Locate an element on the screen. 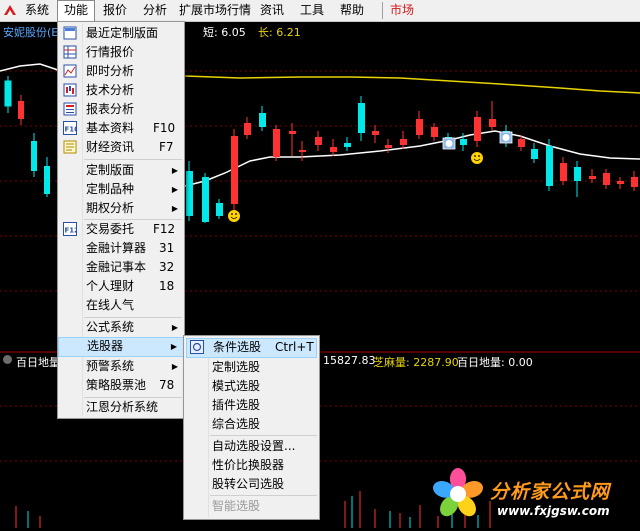  menu-market: 市场 is located at coordinates (402, 10).